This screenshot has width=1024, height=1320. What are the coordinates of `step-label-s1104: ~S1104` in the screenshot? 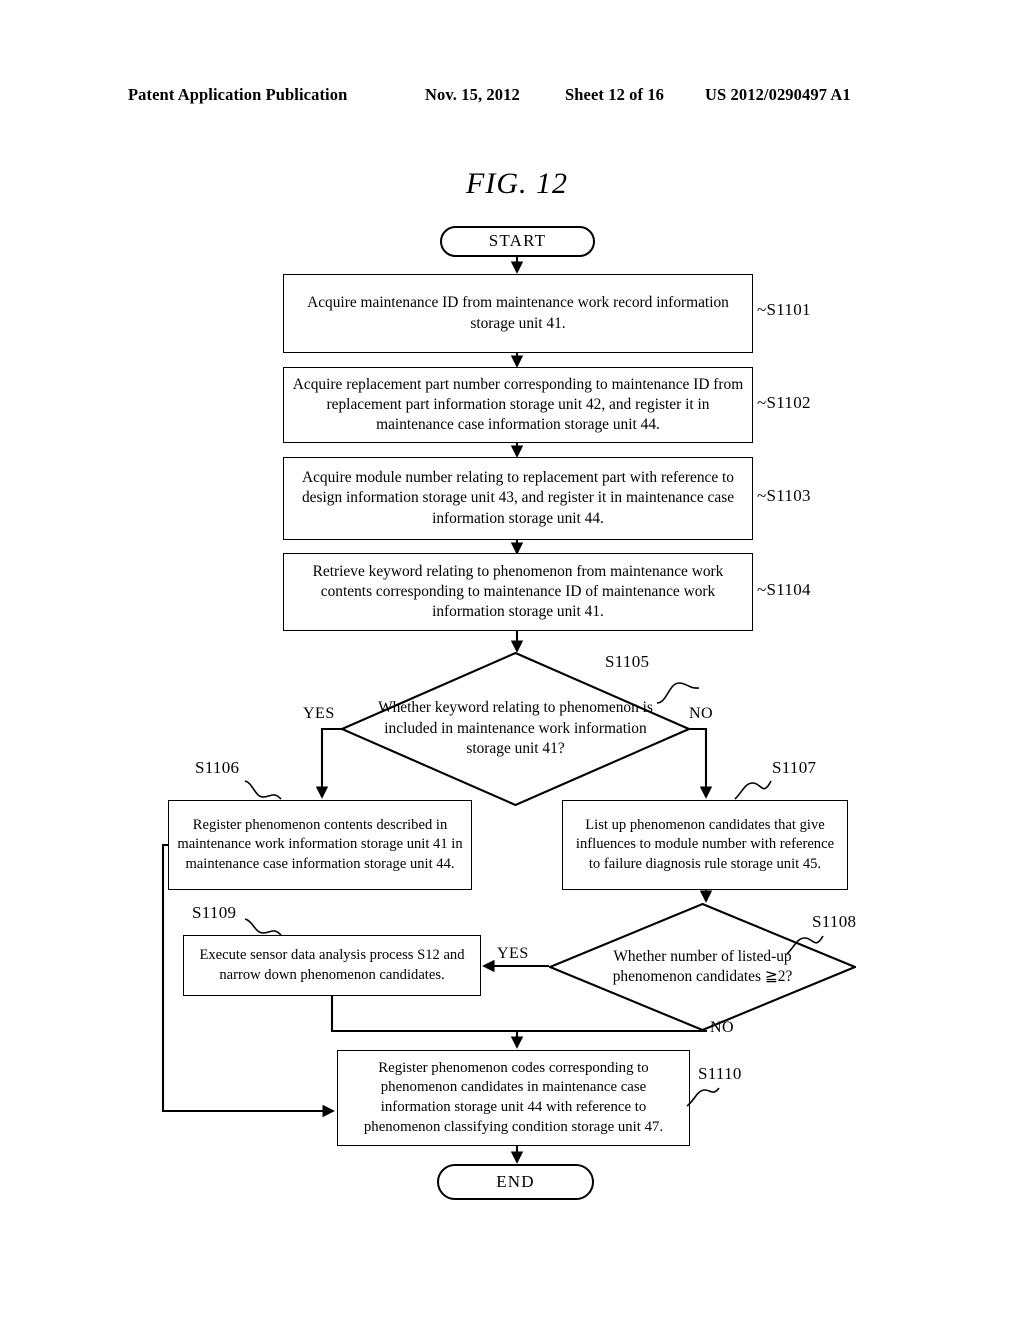 It's located at (784, 589).